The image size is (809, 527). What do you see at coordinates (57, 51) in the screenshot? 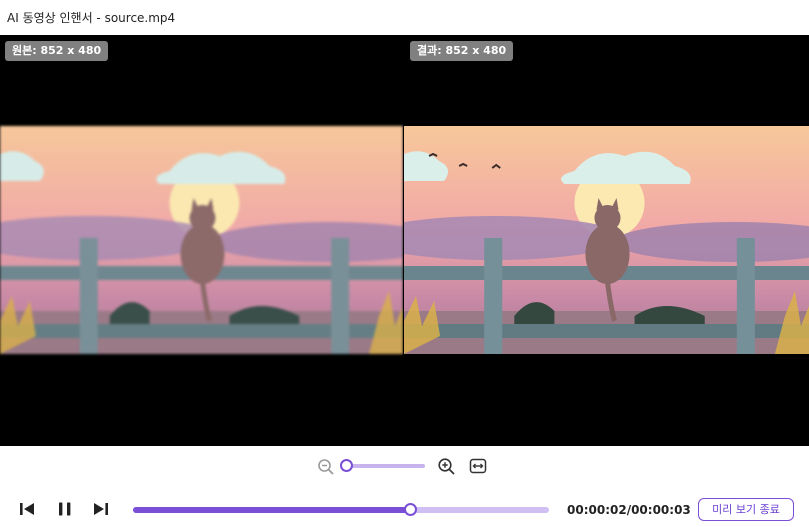
I see `original-resolution-badge: 원본: 852 x 480` at bounding box center [57, 51].